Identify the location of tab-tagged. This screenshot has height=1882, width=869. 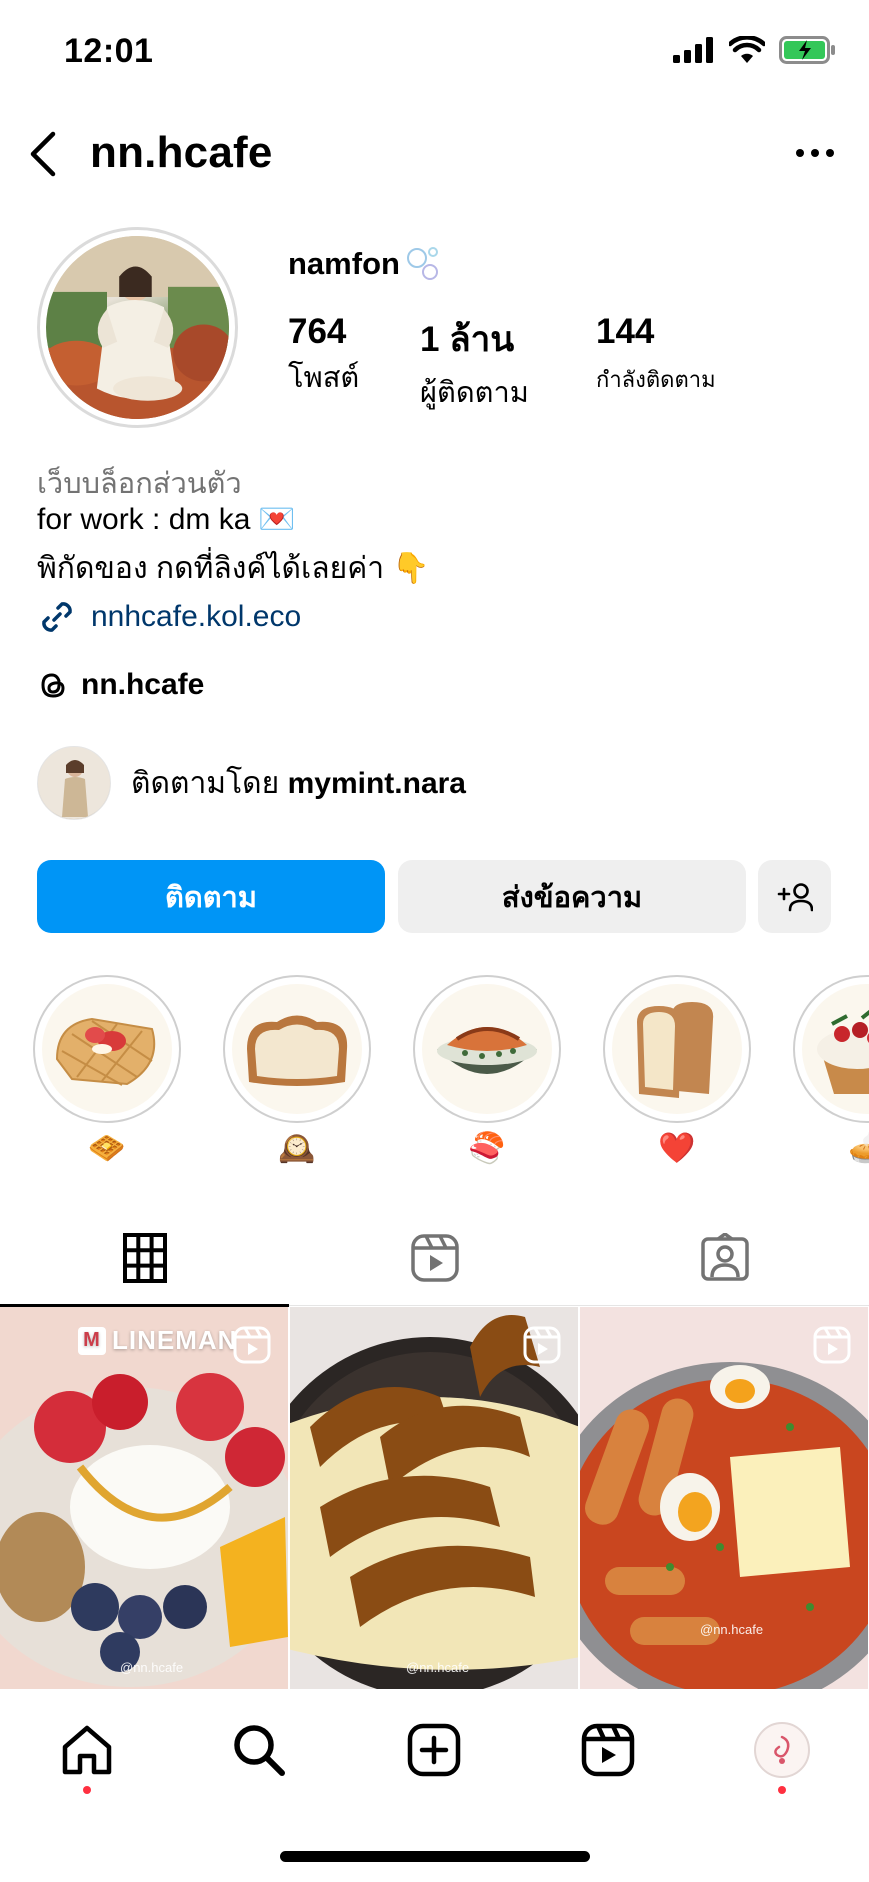
(724, 1258).